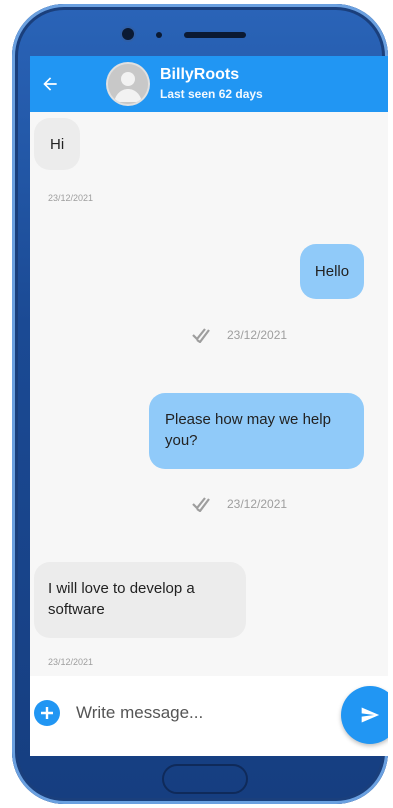 The width and height of the screenshot is (393, 808). I want to click on message-bubble-outgoing: Hello, so click(332, 271).